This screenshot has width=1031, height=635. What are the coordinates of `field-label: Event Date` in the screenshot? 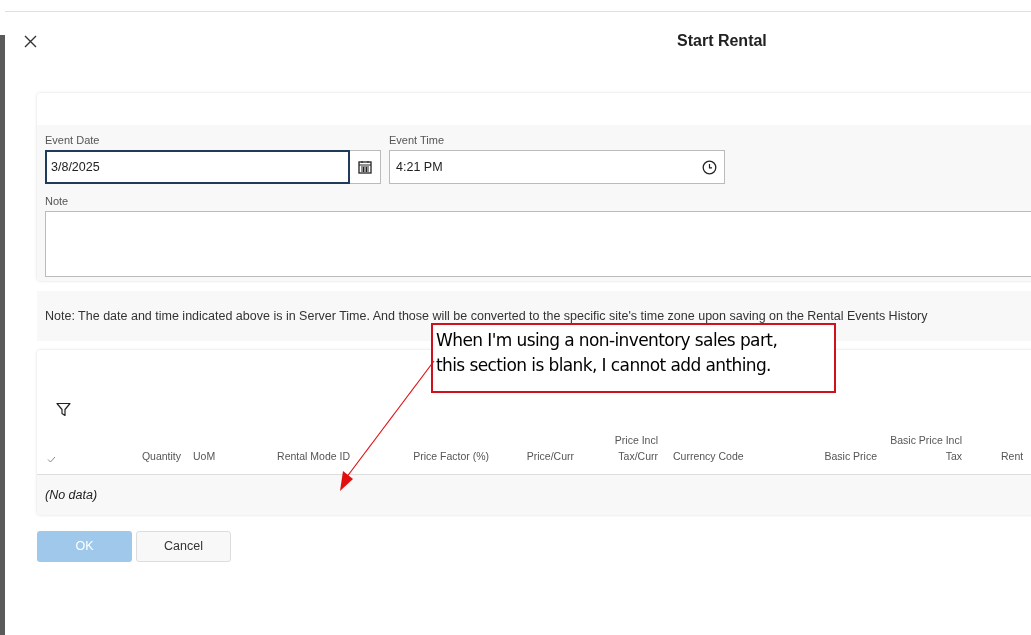 It's located at (73, 140).